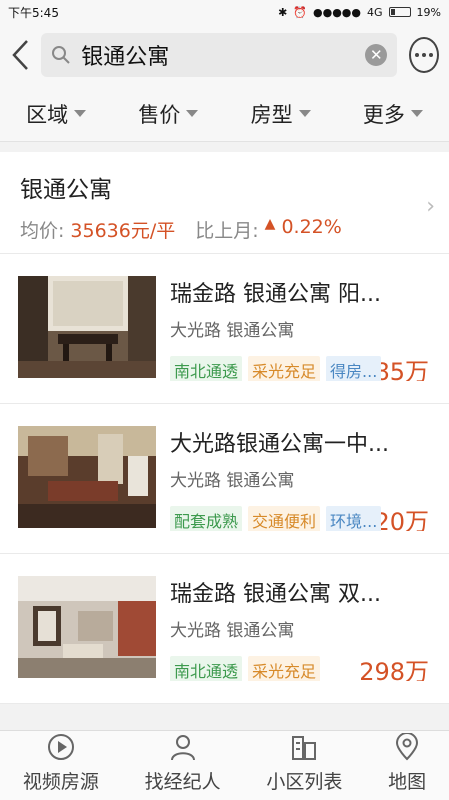 This screenshot has height=800, width=449. What do you see at coordinates (304, 763) in the screenshot?
I see `tab-community-list: 小区列表` at bounding box center [304, 763].